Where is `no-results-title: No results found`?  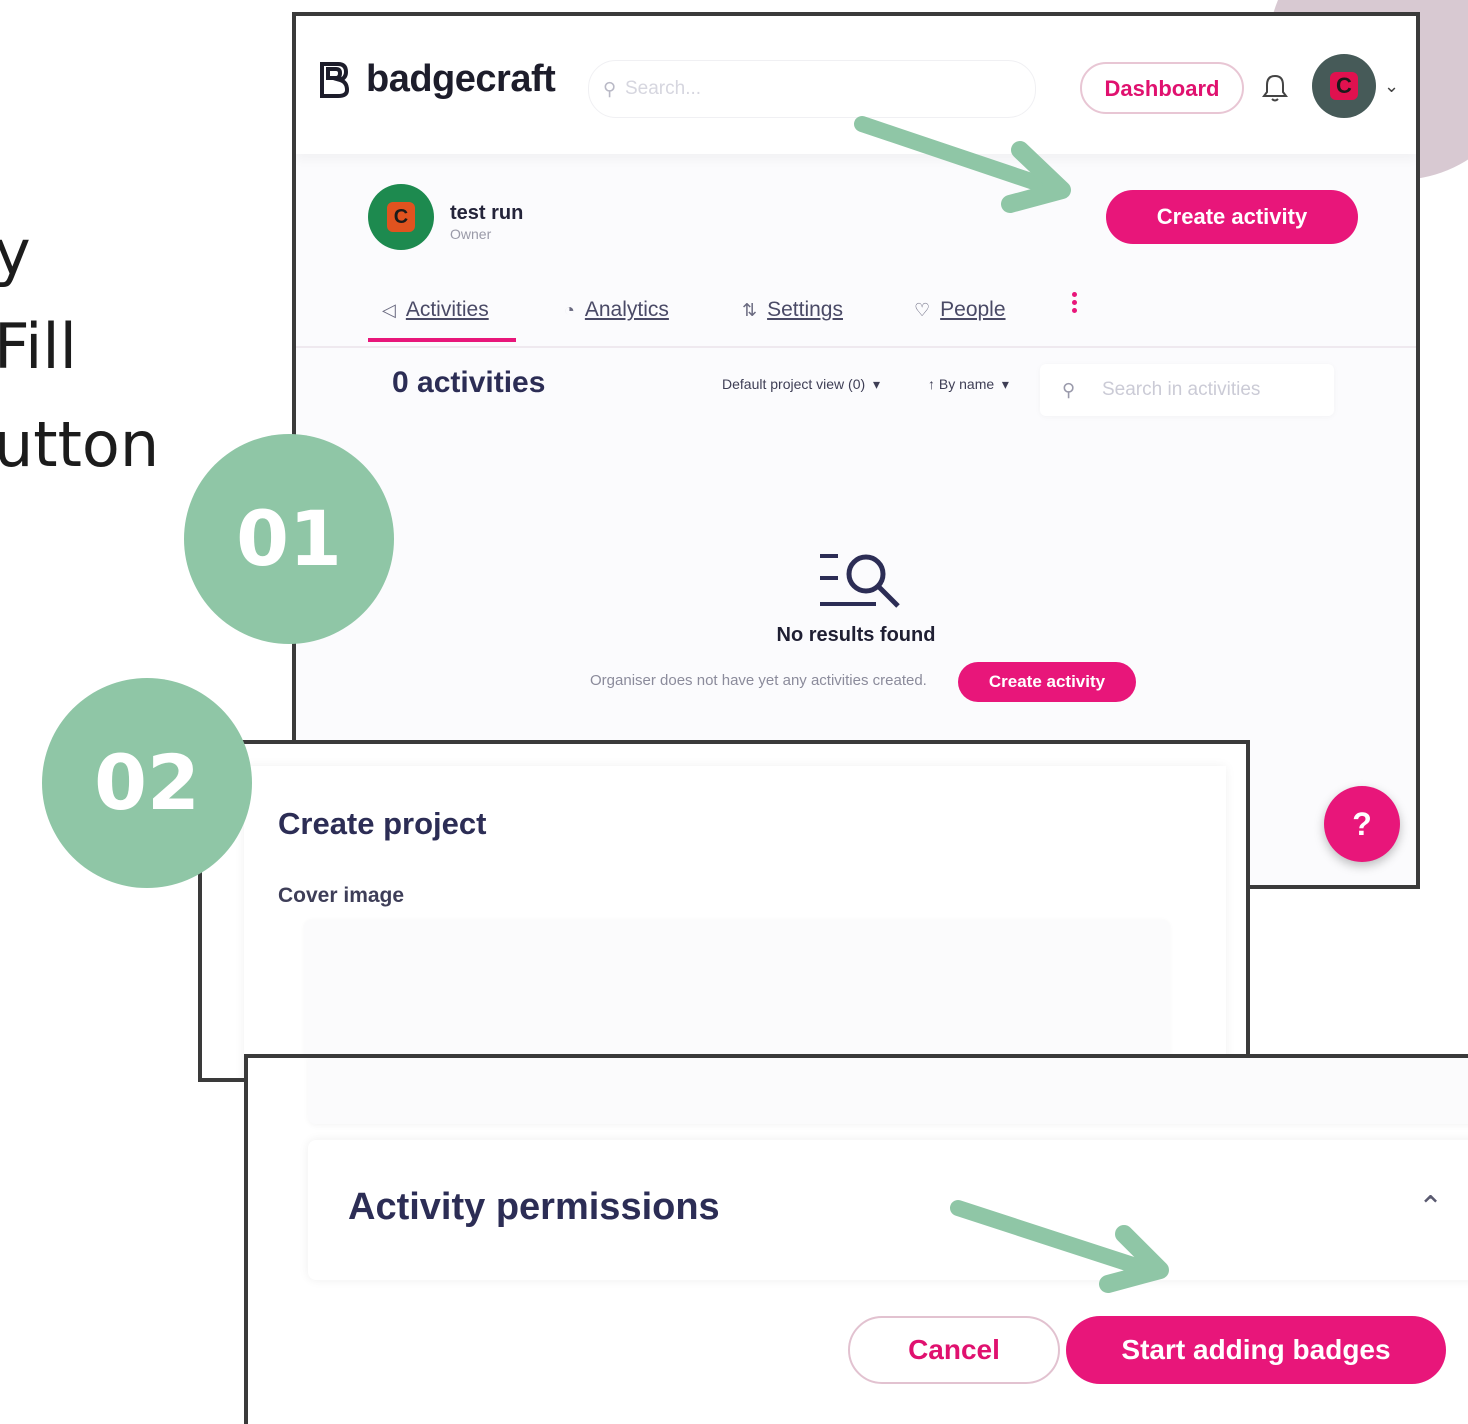 no-results-title: No results found is located at coordinates (856, 635).